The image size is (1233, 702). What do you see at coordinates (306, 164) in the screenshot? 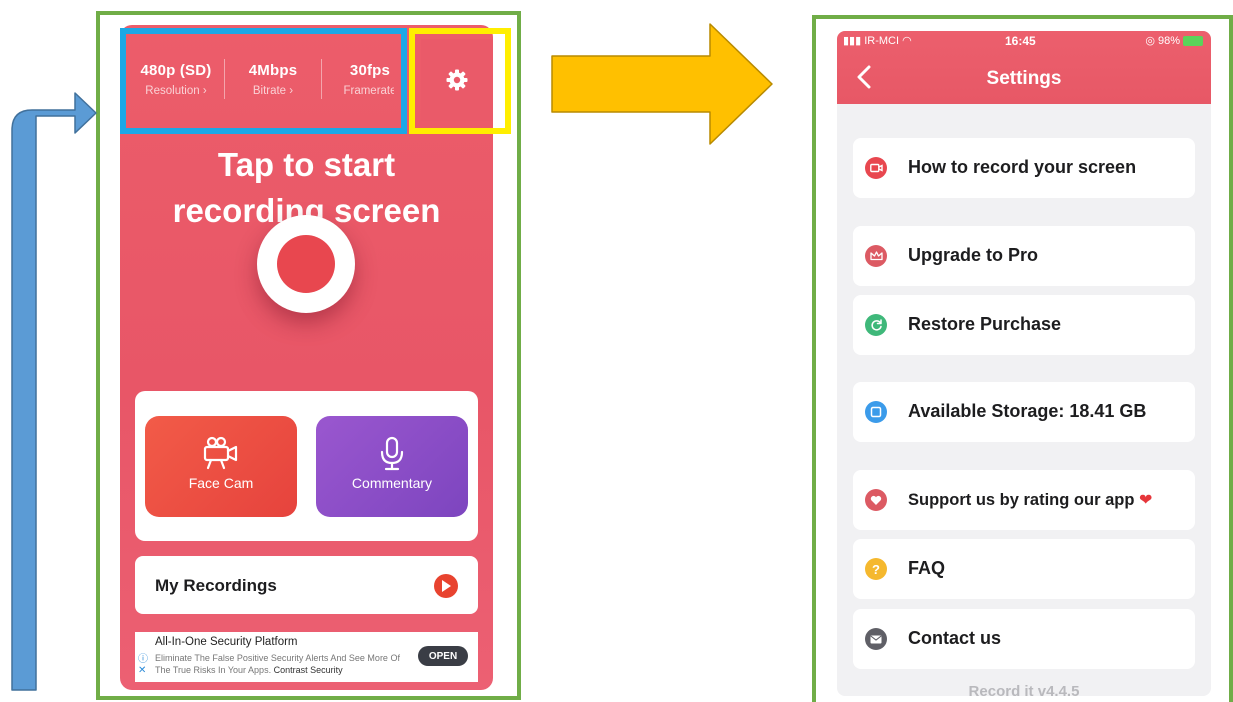
I see `headline-line-1: Tap to start` at bounding box center [306, 164].